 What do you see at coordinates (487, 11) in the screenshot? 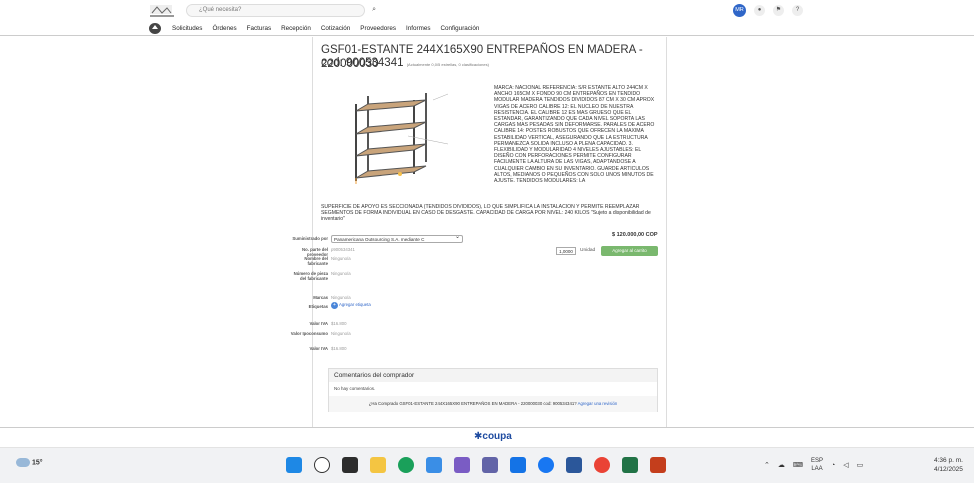
I see `top-header: ¿Qué necesita? ⌕ MR ● ⚑ ?` at bounding box center [487, 11].